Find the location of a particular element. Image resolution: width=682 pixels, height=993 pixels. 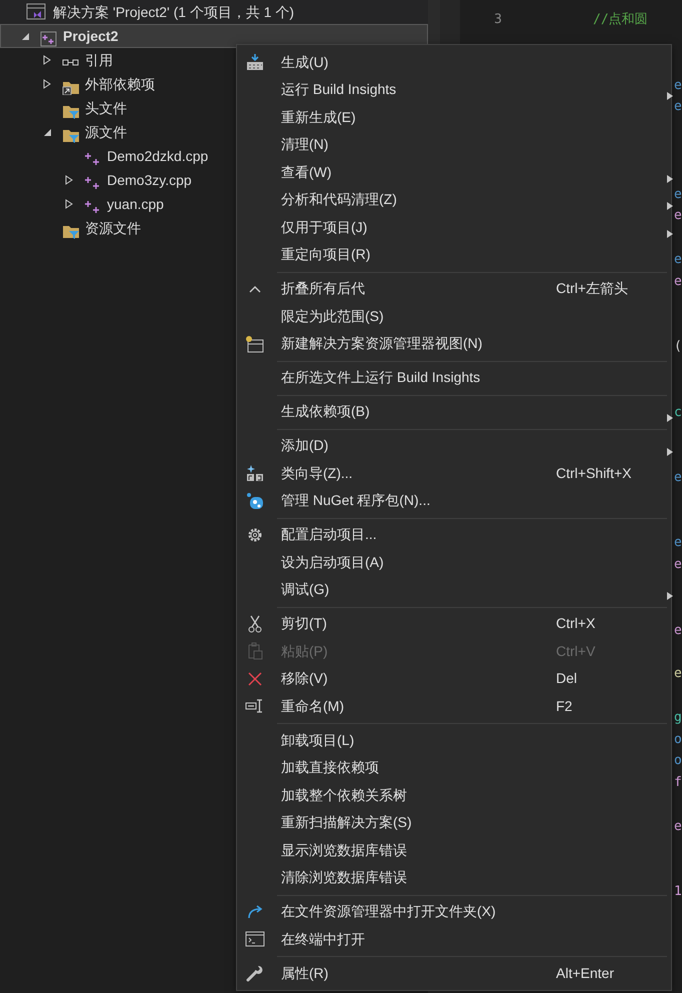

menu-item: 重定向项目(R) is located at coordinates (454, 254).